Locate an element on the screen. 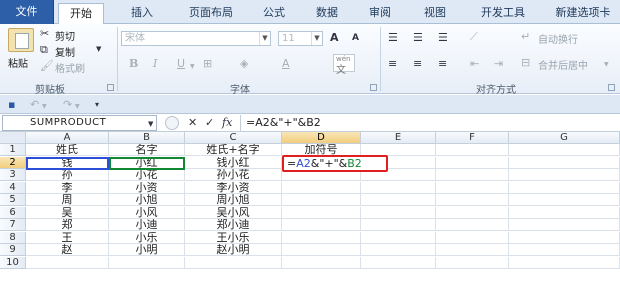  row-header: 7 is located at coordinates (13, 225).